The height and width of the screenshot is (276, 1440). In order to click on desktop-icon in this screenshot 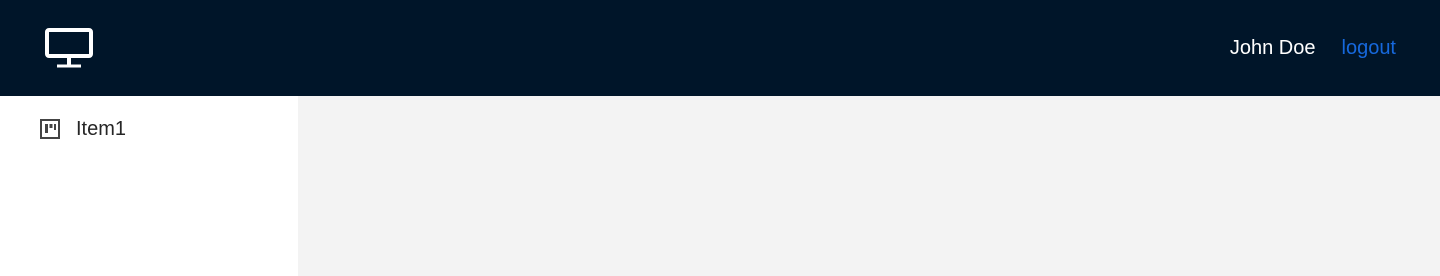, I will do `click(69, 48)`.